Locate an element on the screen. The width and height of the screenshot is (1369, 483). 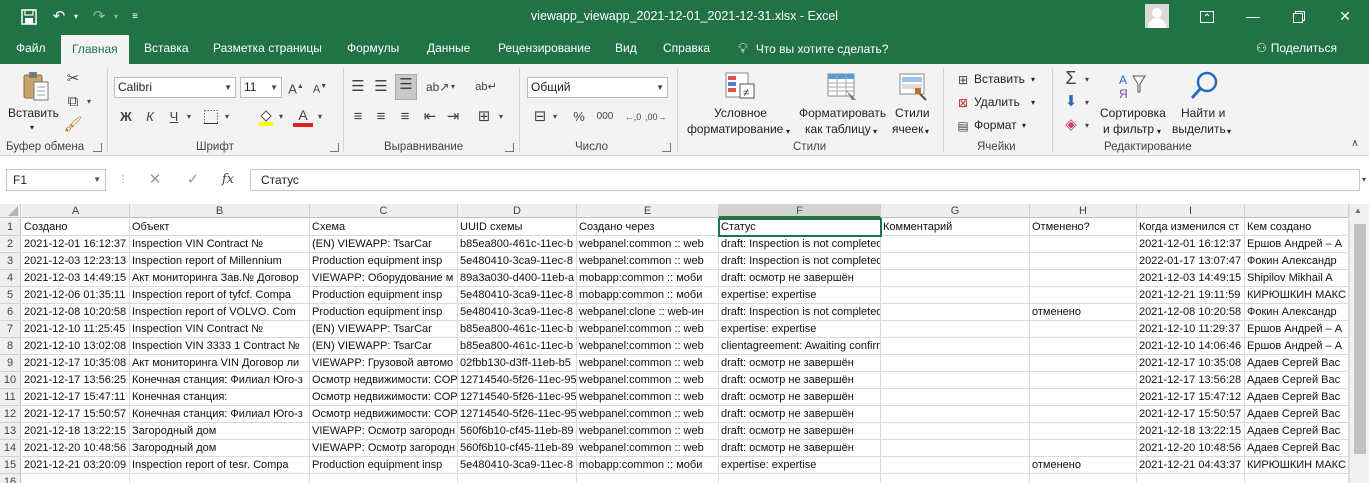
decrease-decimal-icon: ,00→ is located at coordinates (656, 117).